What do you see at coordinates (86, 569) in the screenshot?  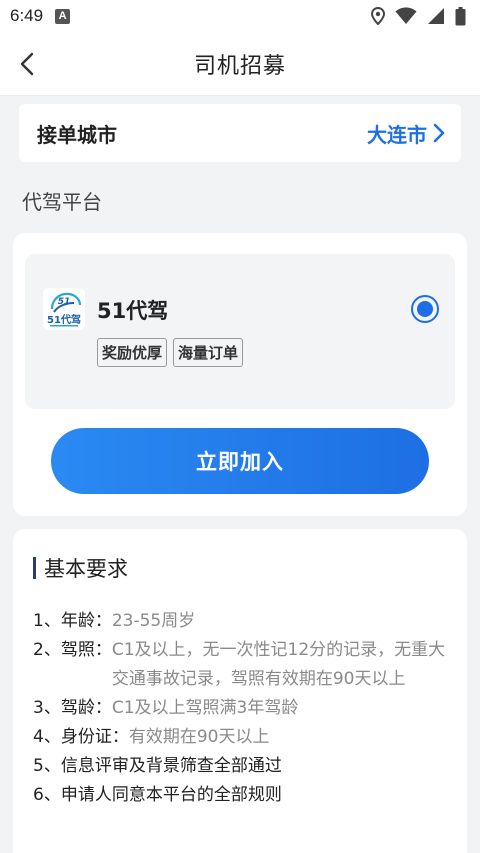 I see `requirements-title: 基本要求` at bounding box center [86, 569].